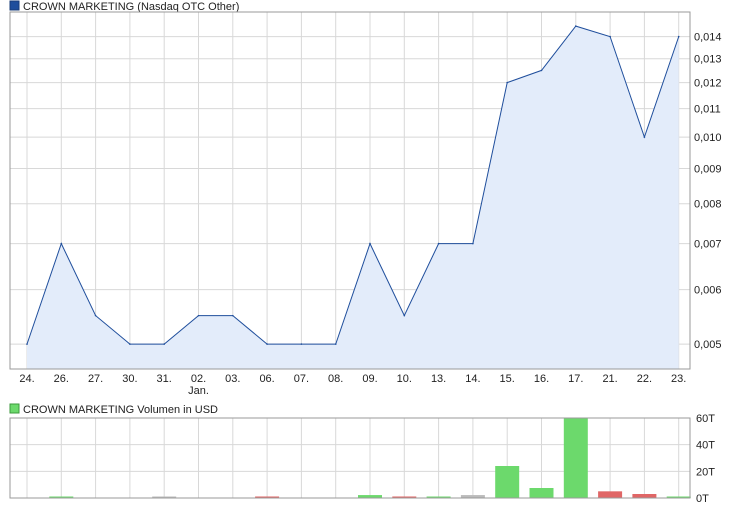  I want to click on price-y-tick-label: 0,014, so click(708, 38).